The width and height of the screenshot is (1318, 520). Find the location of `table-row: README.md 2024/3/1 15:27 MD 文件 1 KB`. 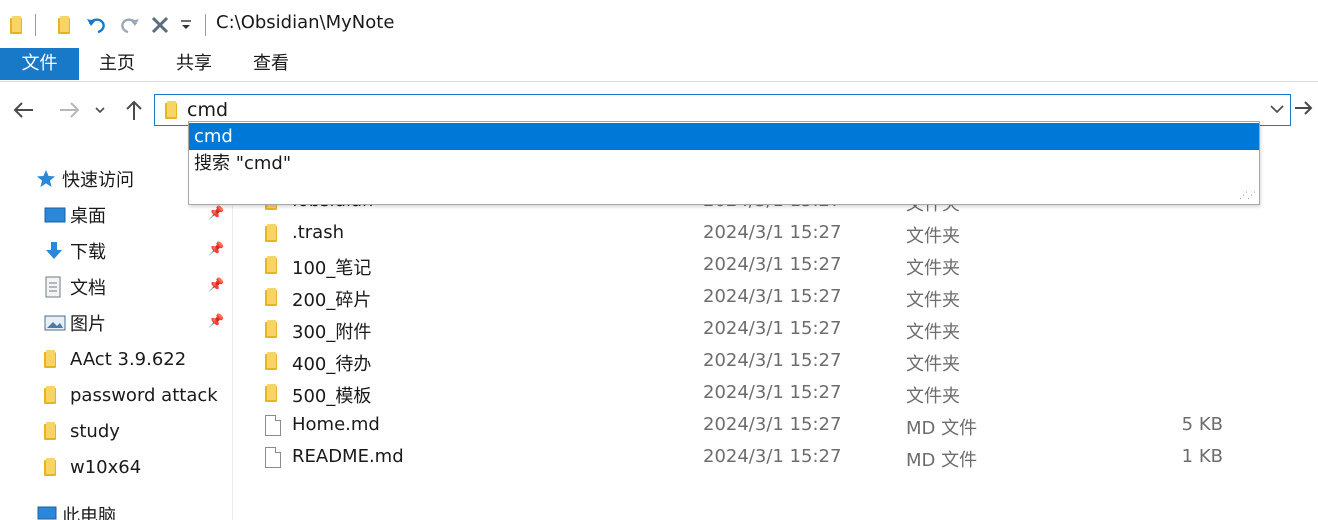

table-row: README.md 2024/3/1 15:27 MD 文件 1 KB is located at coordinates (775, 458).